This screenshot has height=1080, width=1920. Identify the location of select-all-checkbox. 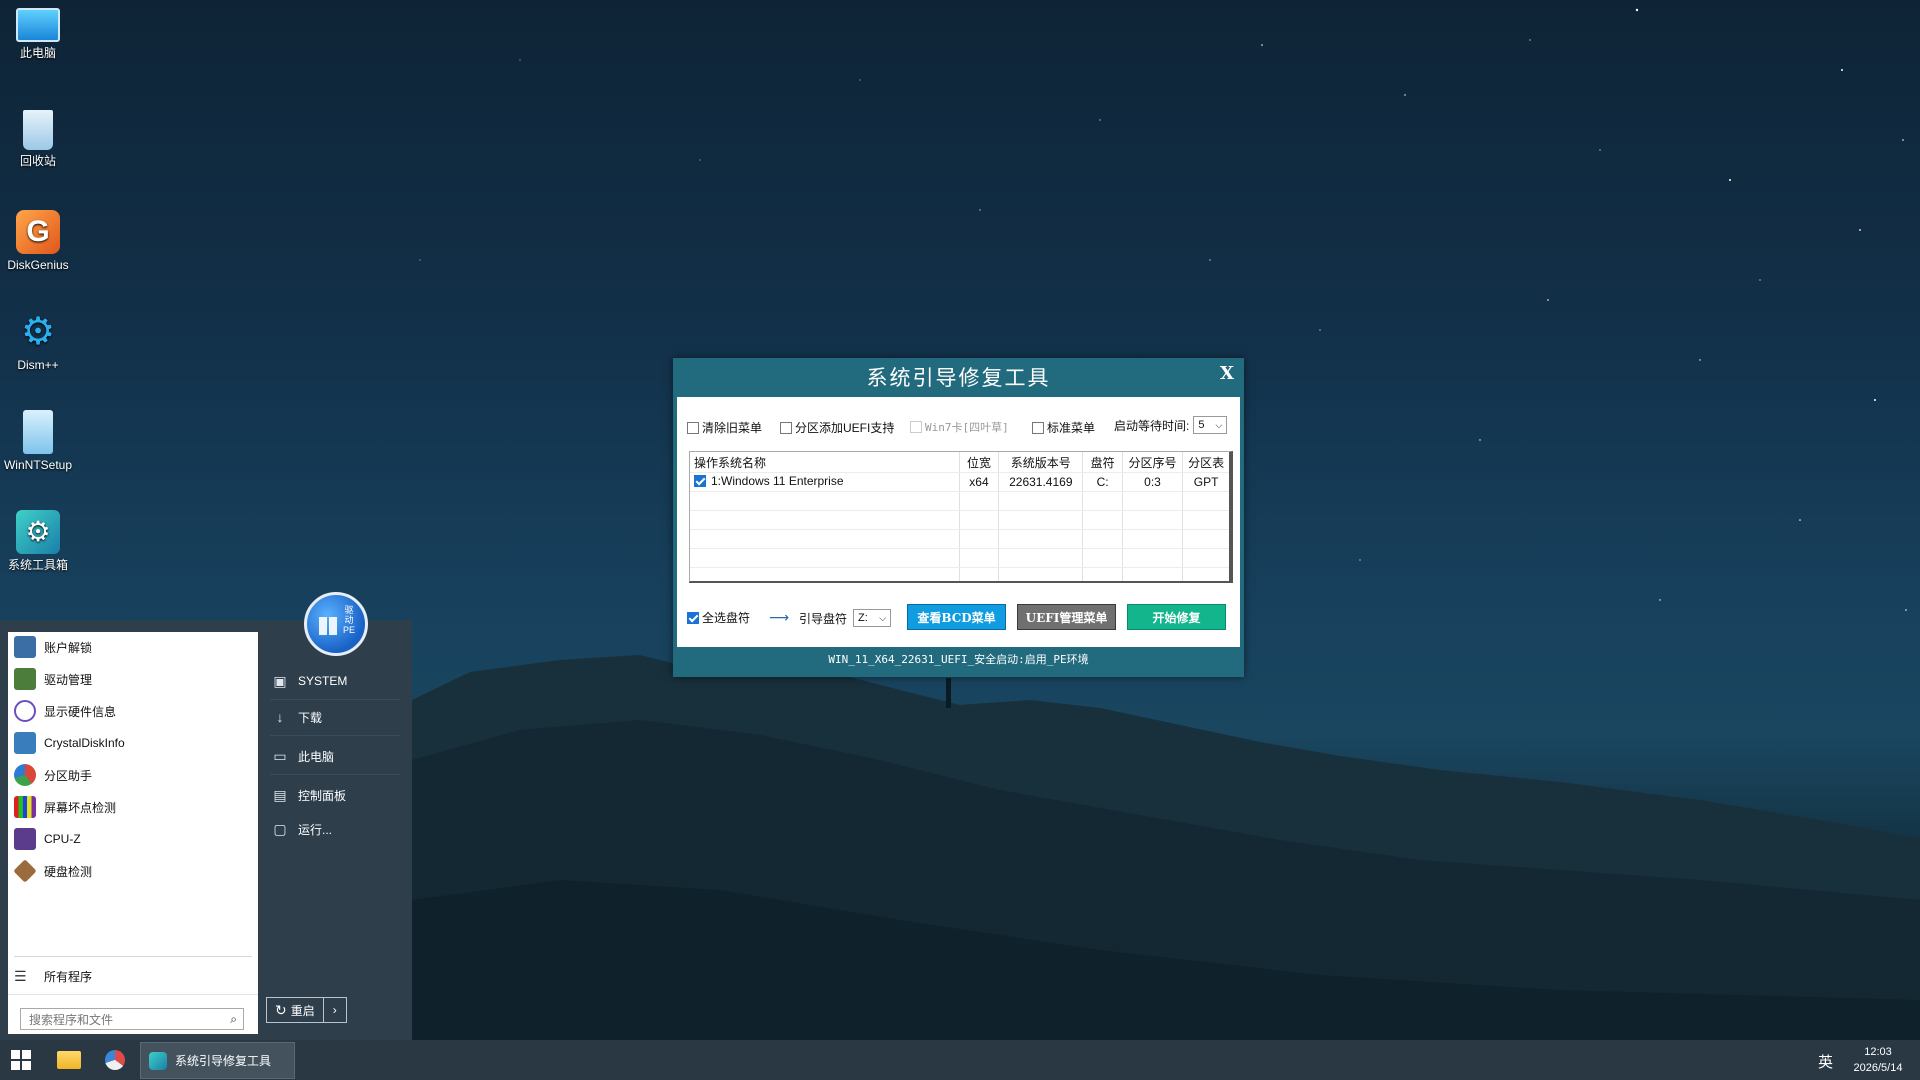
(693, 617).